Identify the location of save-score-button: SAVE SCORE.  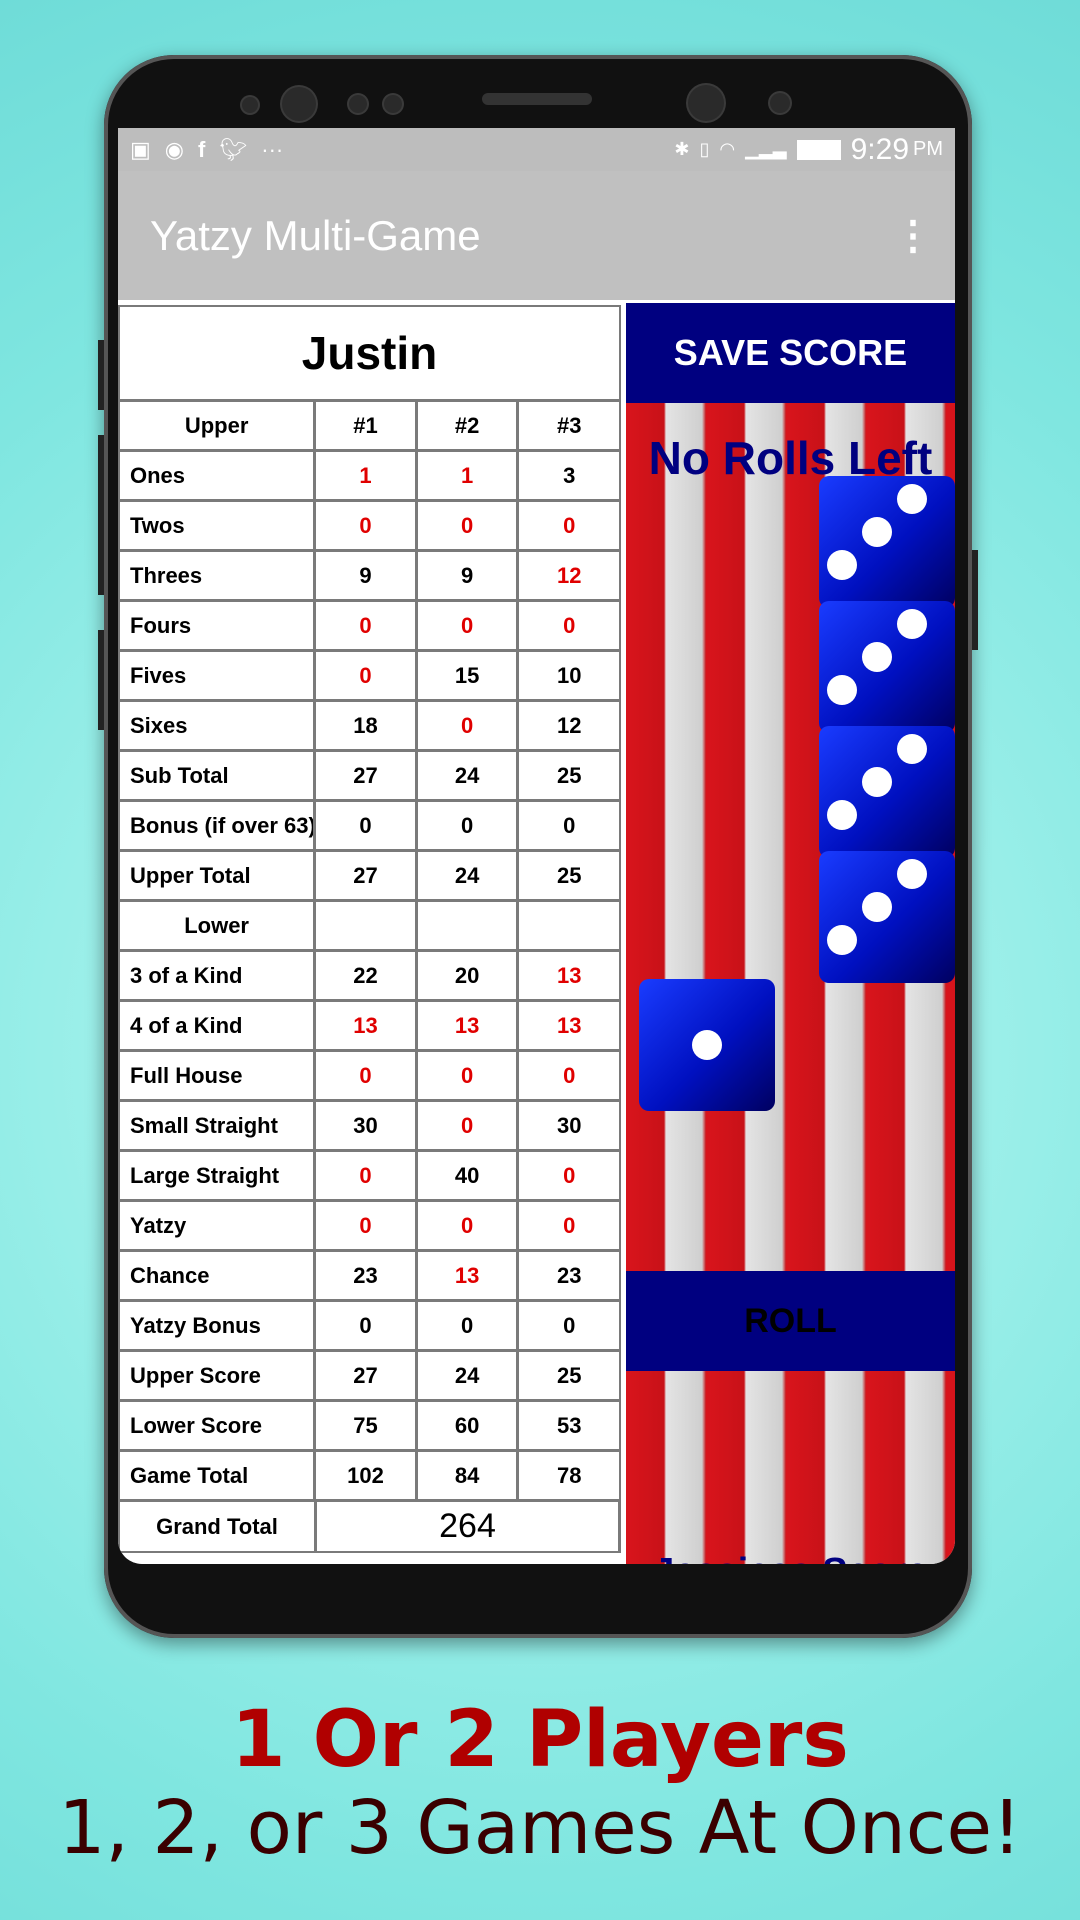
(790, 353).